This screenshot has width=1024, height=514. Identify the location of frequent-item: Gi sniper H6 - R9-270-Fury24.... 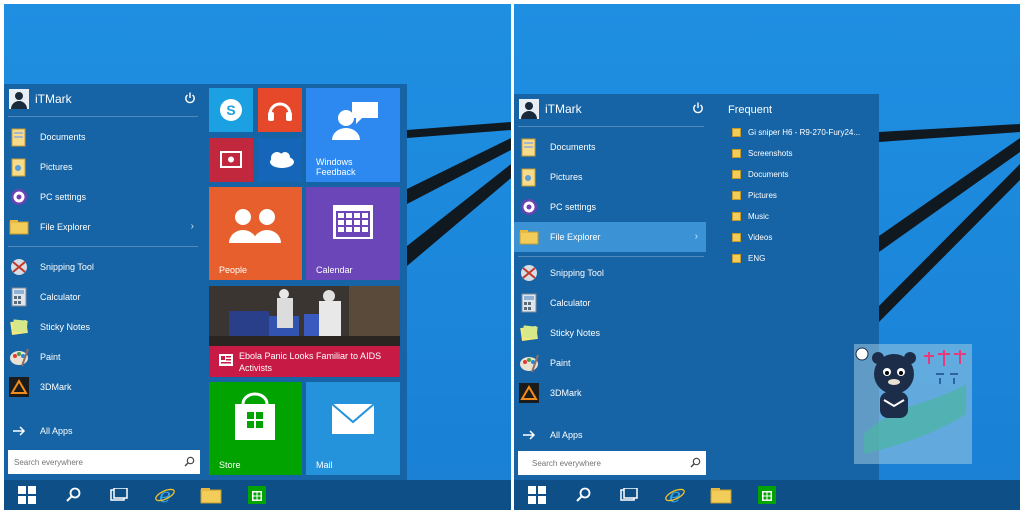
(796, 132).